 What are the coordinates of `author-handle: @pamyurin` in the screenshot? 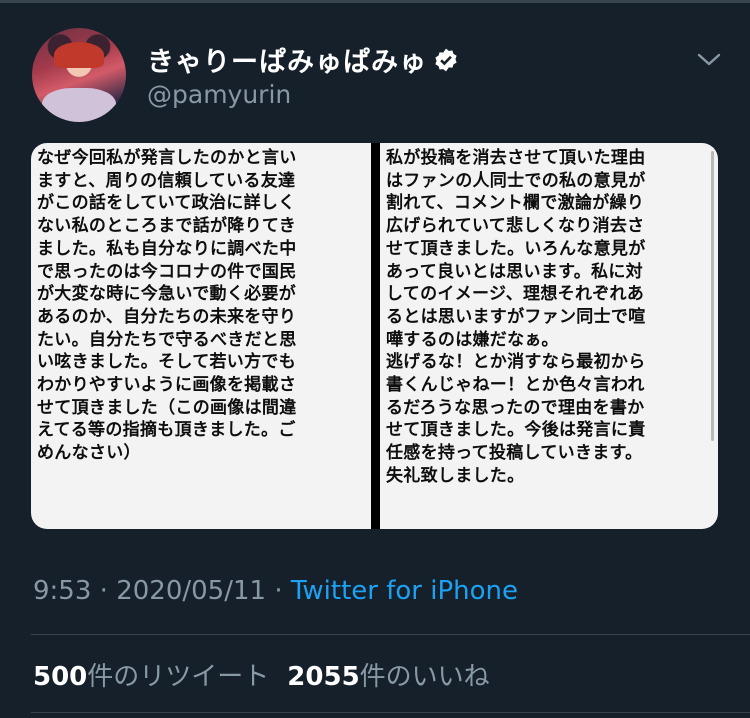 It's located at (219, 94).